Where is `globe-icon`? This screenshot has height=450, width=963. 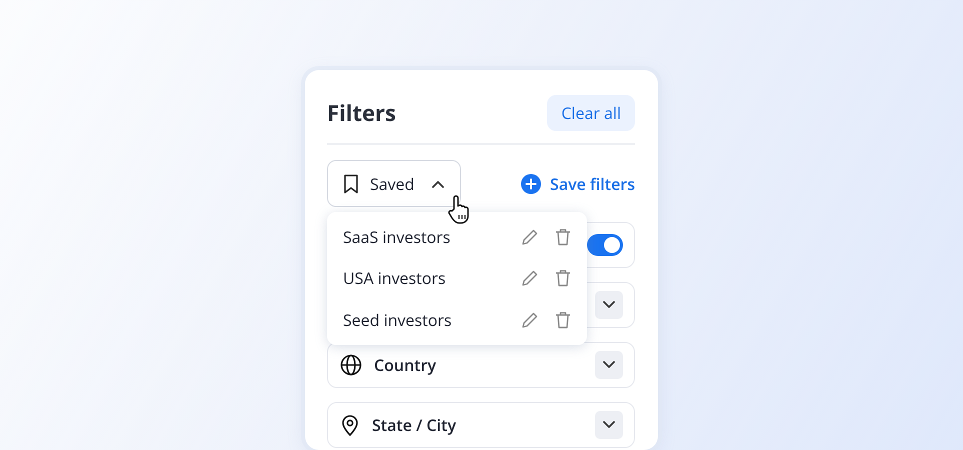 globe-icon is located at coordinates (351, 365).